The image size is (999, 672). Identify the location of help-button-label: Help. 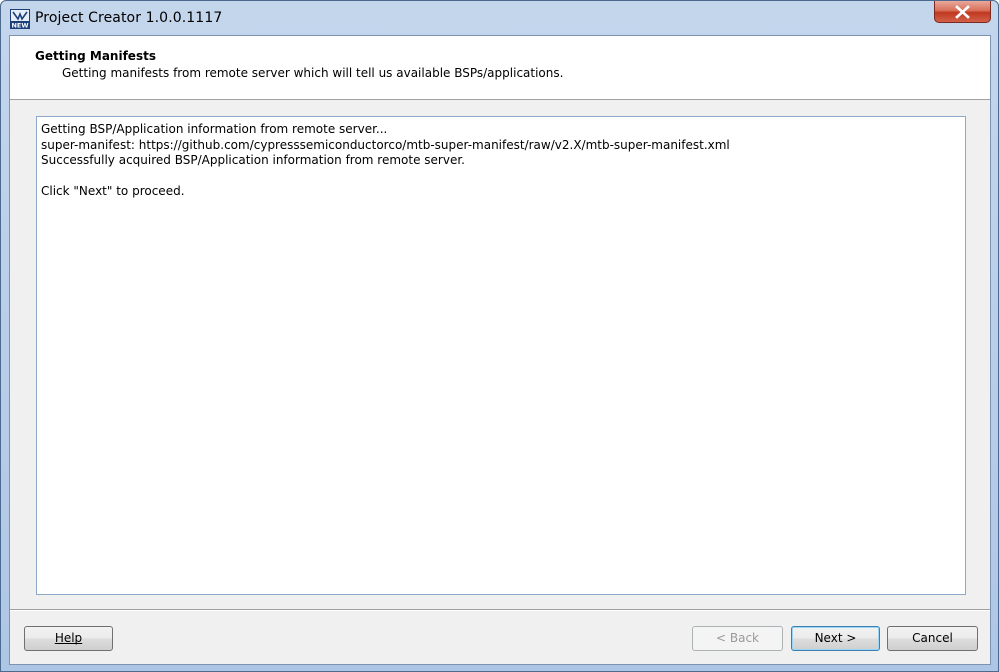
(68, 638).